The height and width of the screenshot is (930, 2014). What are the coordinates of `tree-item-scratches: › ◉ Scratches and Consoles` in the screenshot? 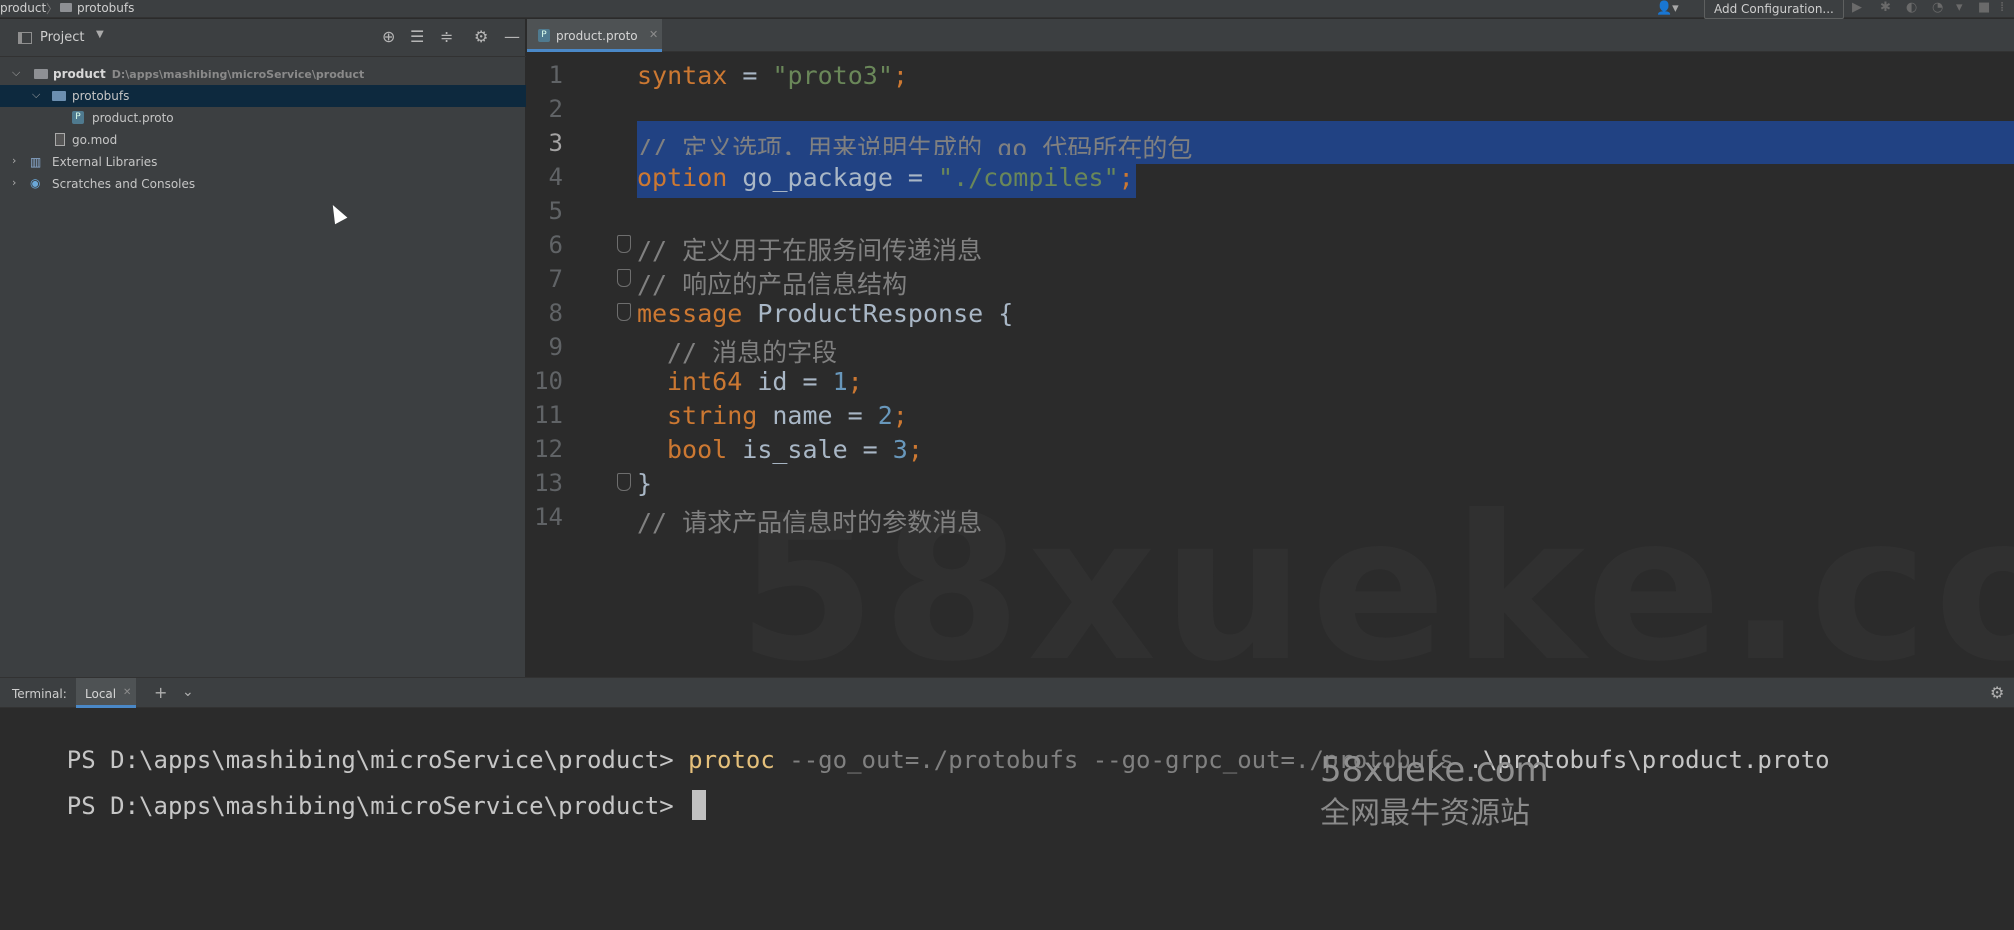 It's located at (263, 184).